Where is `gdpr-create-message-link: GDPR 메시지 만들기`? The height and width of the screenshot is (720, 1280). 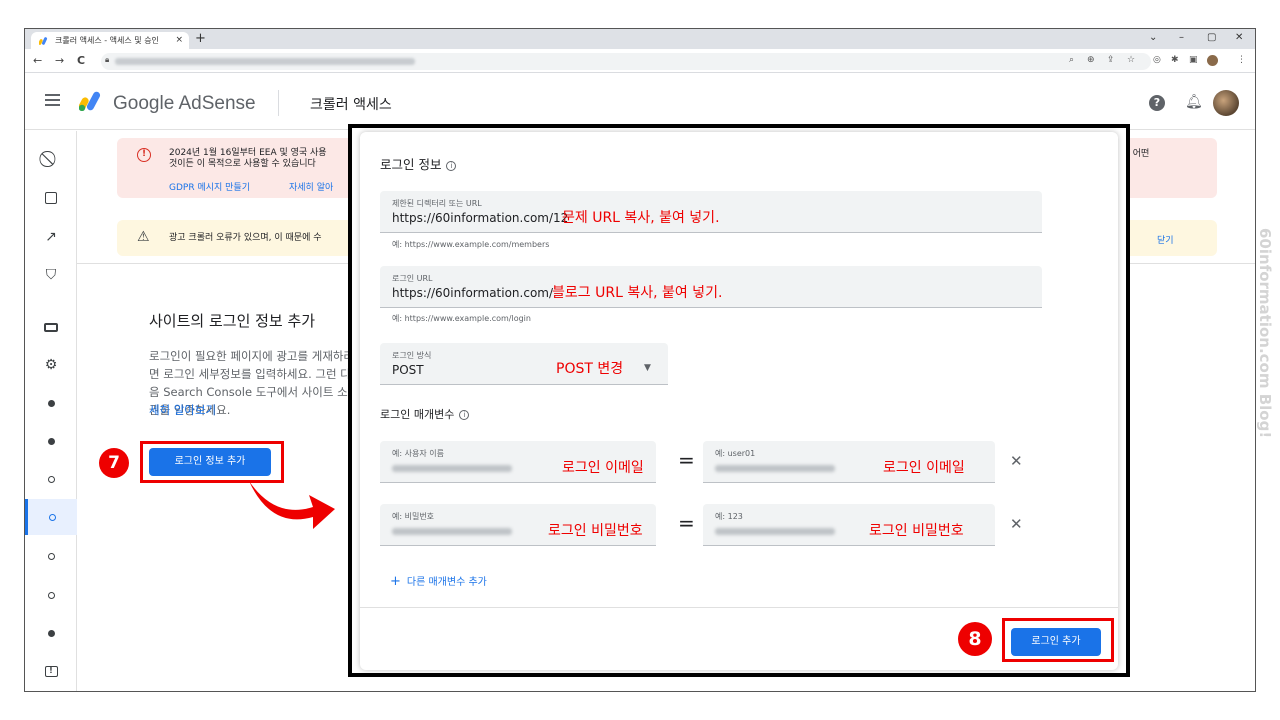
gdpr-create-message-link: GDPR 메시지 만들기 is located at coordinates (209, 186).